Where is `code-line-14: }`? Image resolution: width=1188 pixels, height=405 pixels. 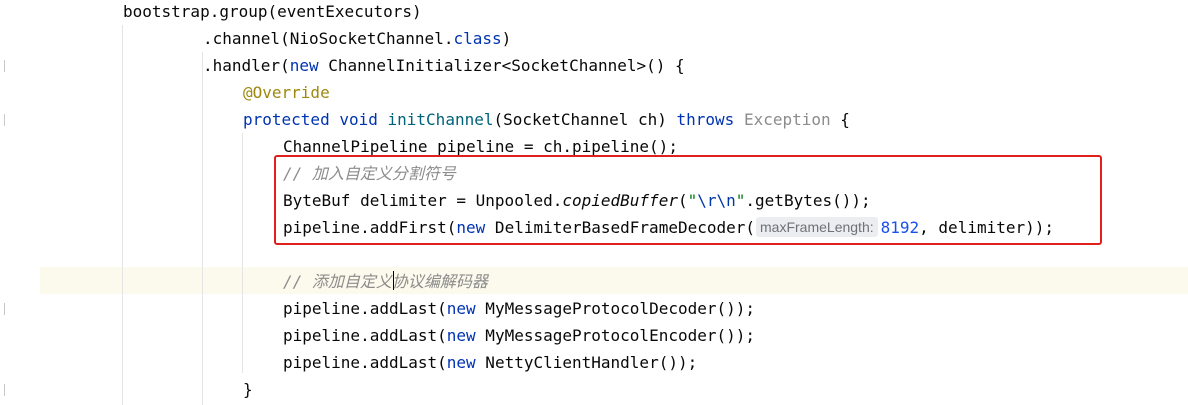
code-line-14: } is located at coordinates (248, 389).